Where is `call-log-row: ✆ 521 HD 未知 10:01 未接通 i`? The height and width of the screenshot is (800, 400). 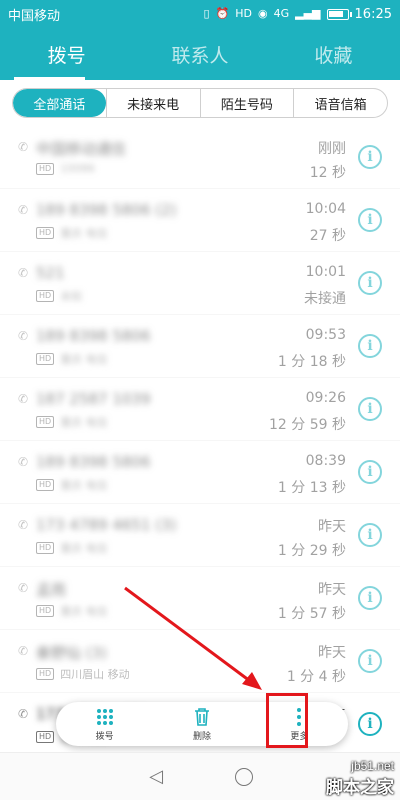
call-log-row: ✆ 521 HD 未知 10:01 未接通 i is located at coordinates (200, 283).